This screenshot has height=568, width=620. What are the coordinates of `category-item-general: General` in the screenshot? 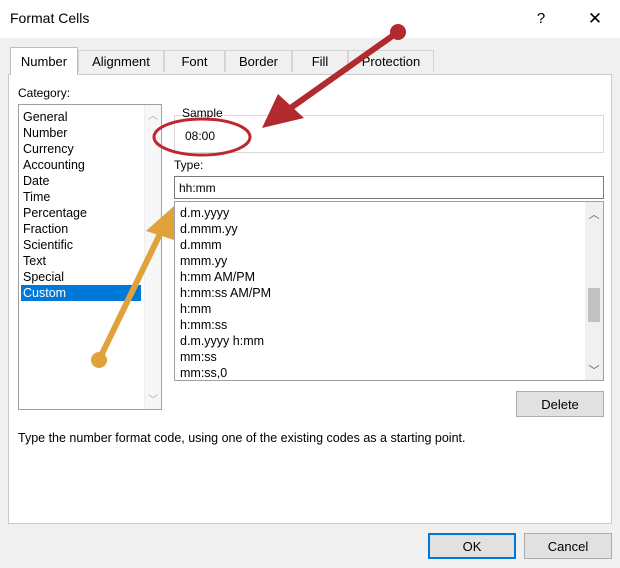 It's located at (45, 117).